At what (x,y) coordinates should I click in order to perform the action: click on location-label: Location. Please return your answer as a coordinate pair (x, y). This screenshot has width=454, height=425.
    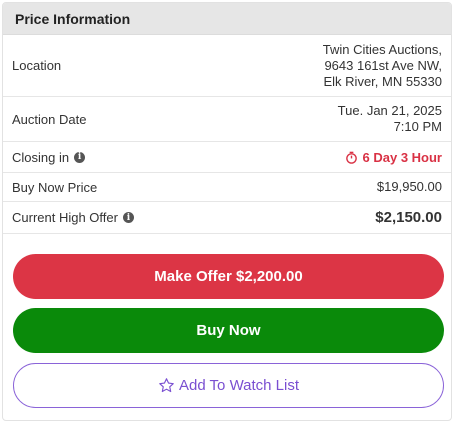
    Looking at the image, I should click on (37, 65).